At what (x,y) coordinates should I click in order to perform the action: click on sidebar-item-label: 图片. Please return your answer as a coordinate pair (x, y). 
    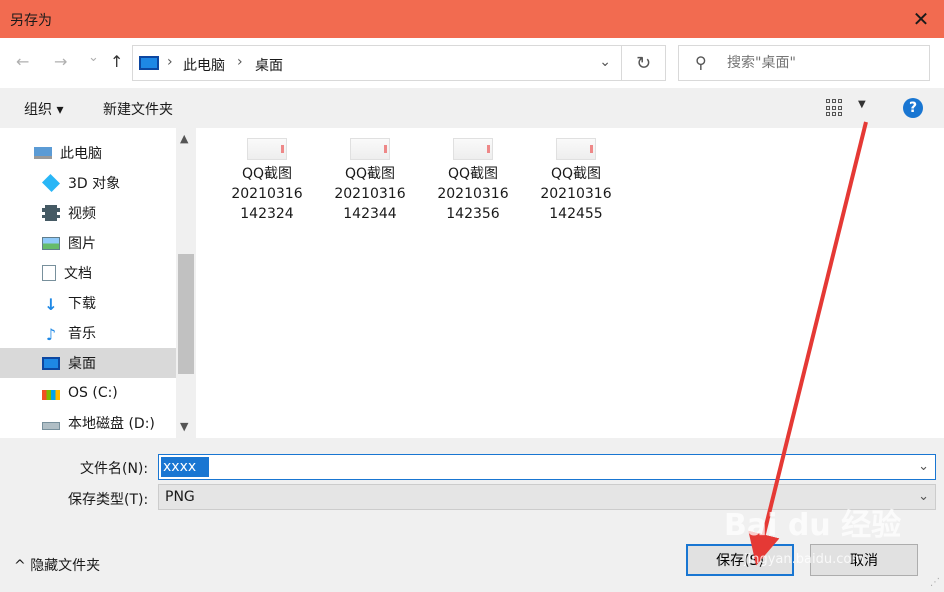
    Looking at the image, I should click on (82, 244).